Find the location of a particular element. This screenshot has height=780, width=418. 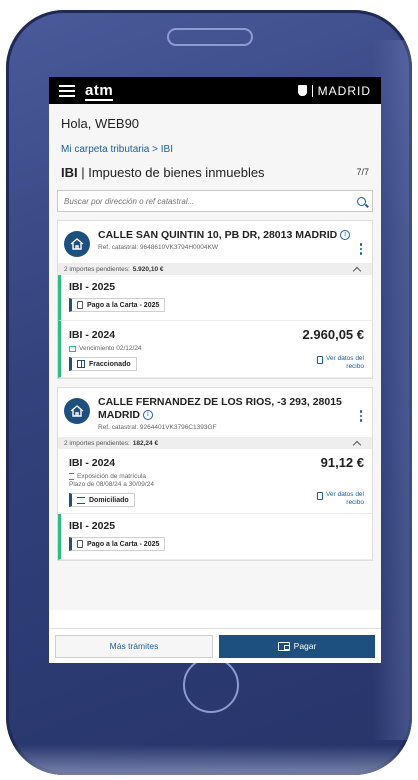

pending-summary: 2 importes pendientes: 182,24 € is located at coordinates (215, 443).